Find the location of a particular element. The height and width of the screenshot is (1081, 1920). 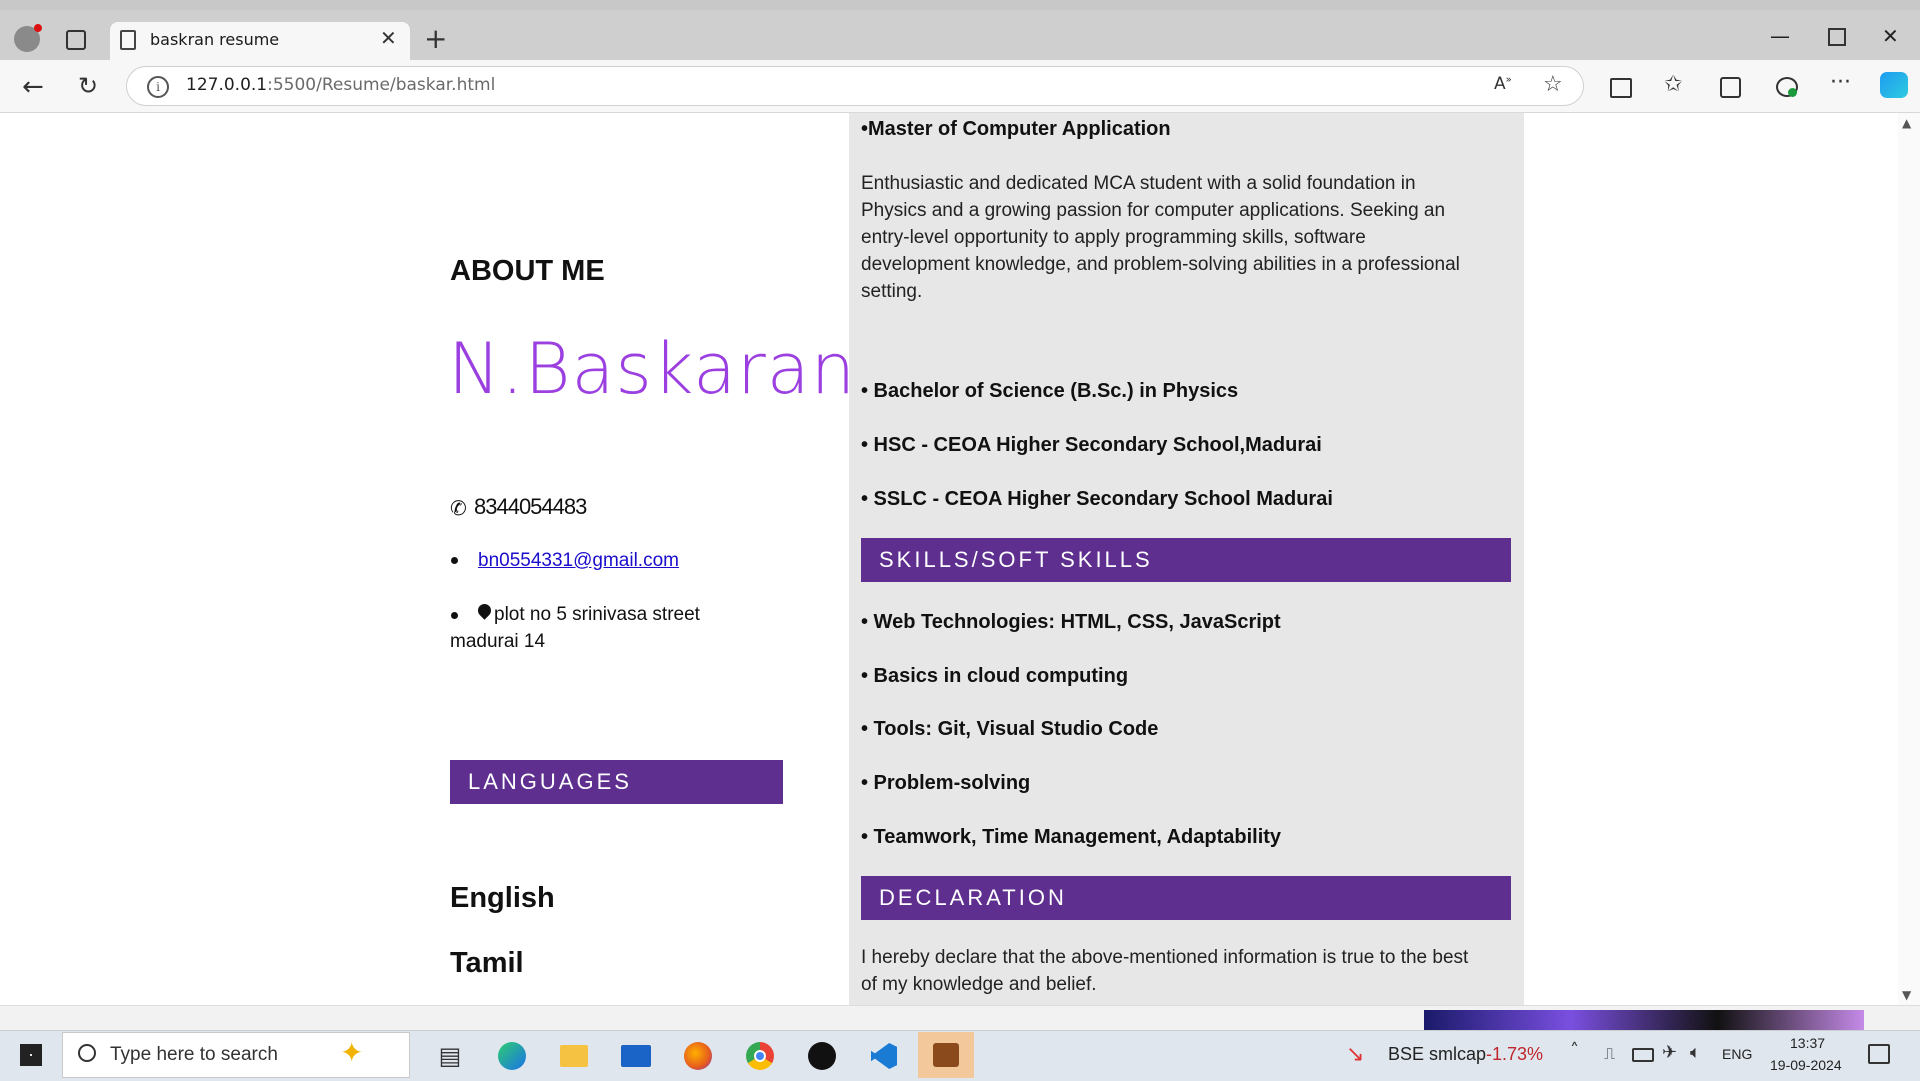

page-scrollbar is located at coordinates (1909, 559).